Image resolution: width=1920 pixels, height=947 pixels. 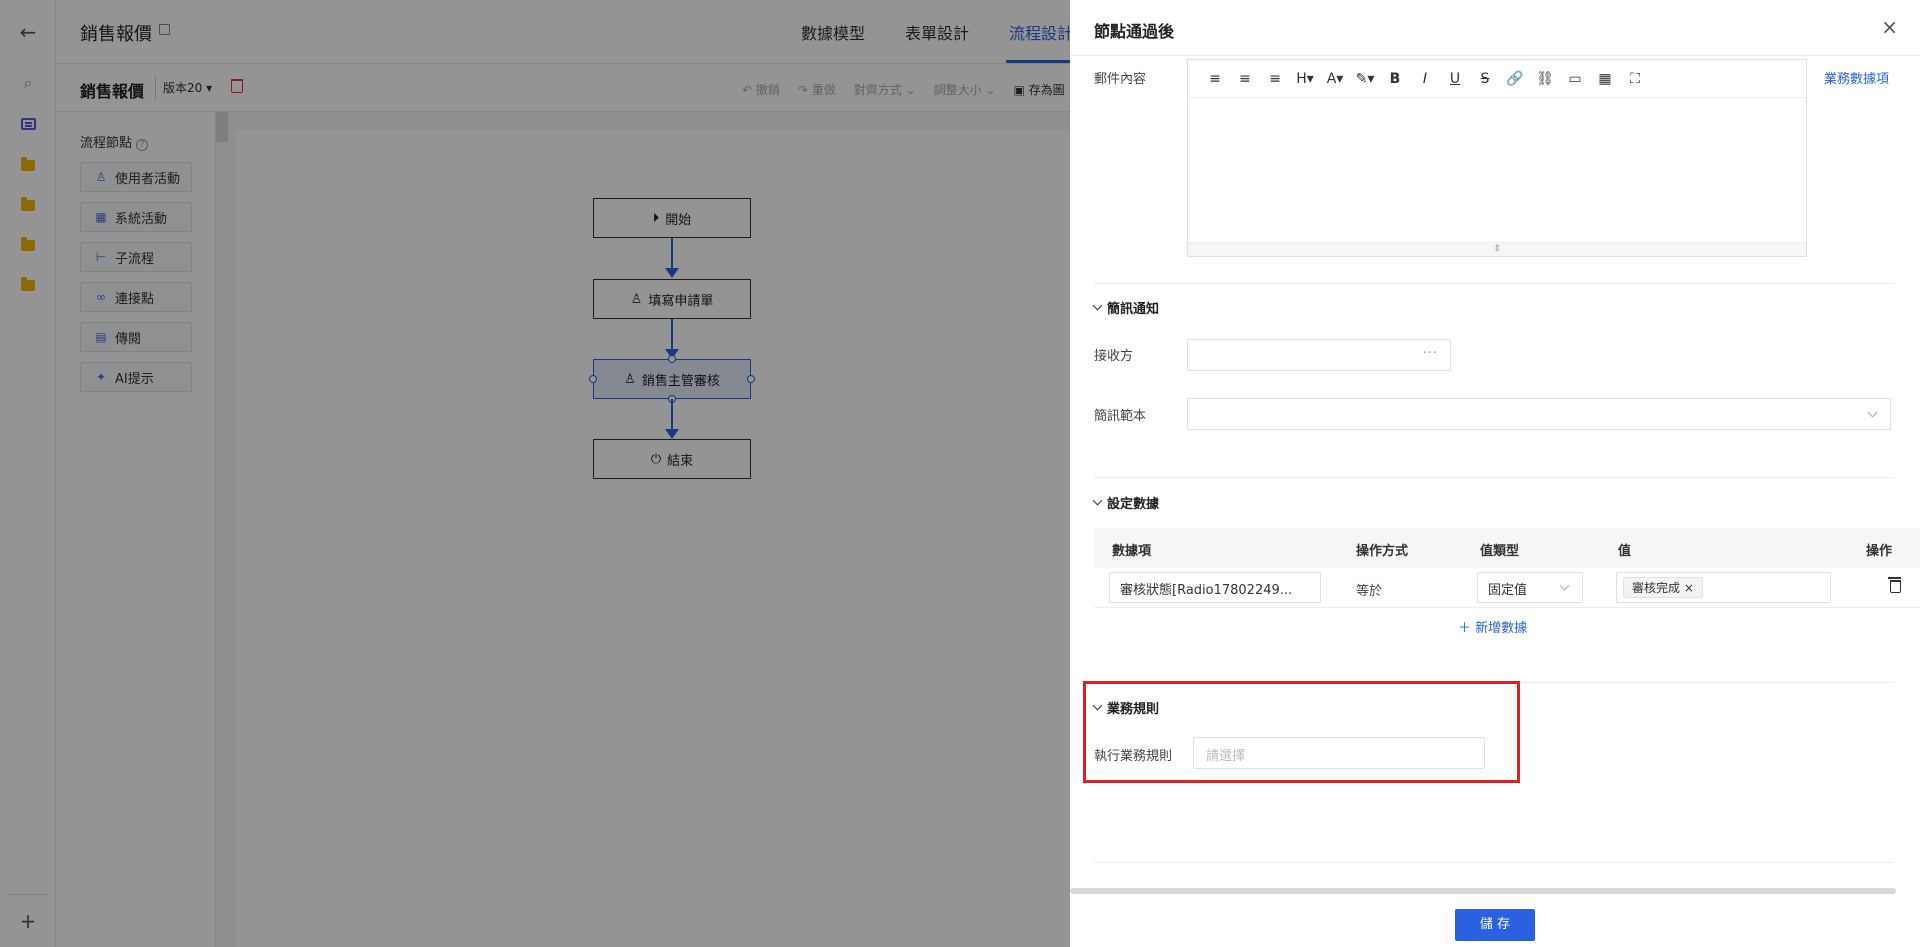 I want to click on sms-template-select, so click(x=1539, y=414).